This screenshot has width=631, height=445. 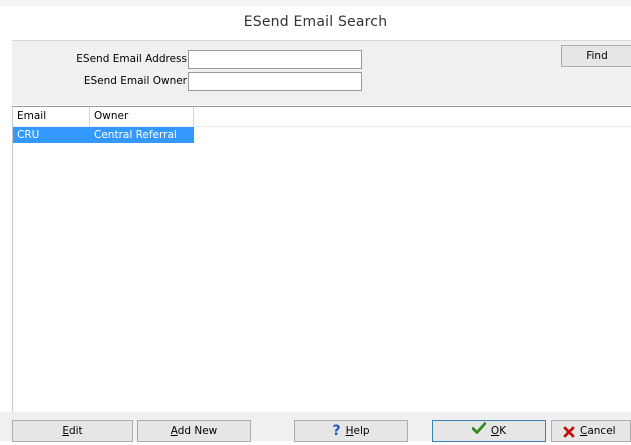 What do you see at coordinates (489, 431) in the screenshot?
I see `ok-button: OK` at bounding box center [489, 431].